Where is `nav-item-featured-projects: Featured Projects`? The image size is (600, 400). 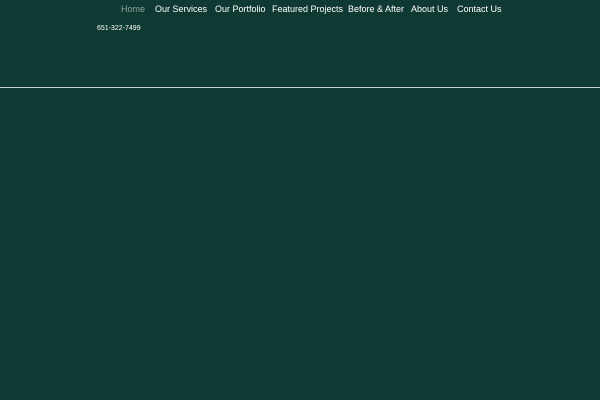
nav-item-featured-projects: Featured Projects is located at coordinates (307, 9).